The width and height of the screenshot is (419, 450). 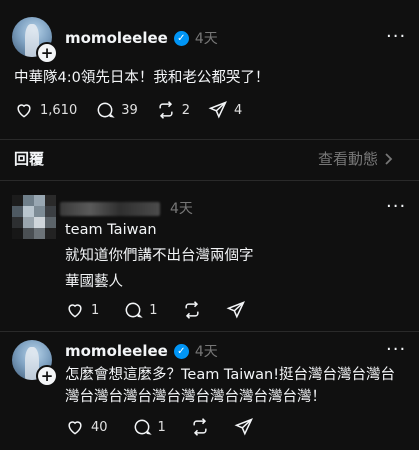 What do you see at coordinates (142, 78) in the screenshot?
I see `post-text: 中華隊4:0領先日本！我和老公都哭了！` at bounding box center [142, 78].